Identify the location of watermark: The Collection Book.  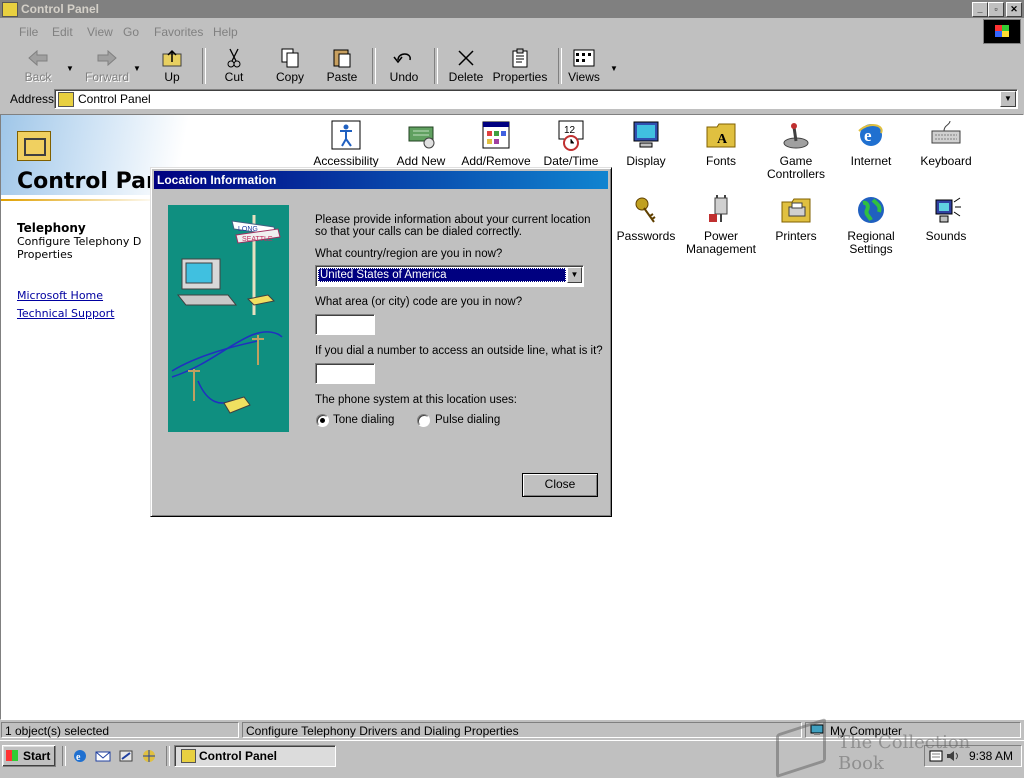
(896, 747).